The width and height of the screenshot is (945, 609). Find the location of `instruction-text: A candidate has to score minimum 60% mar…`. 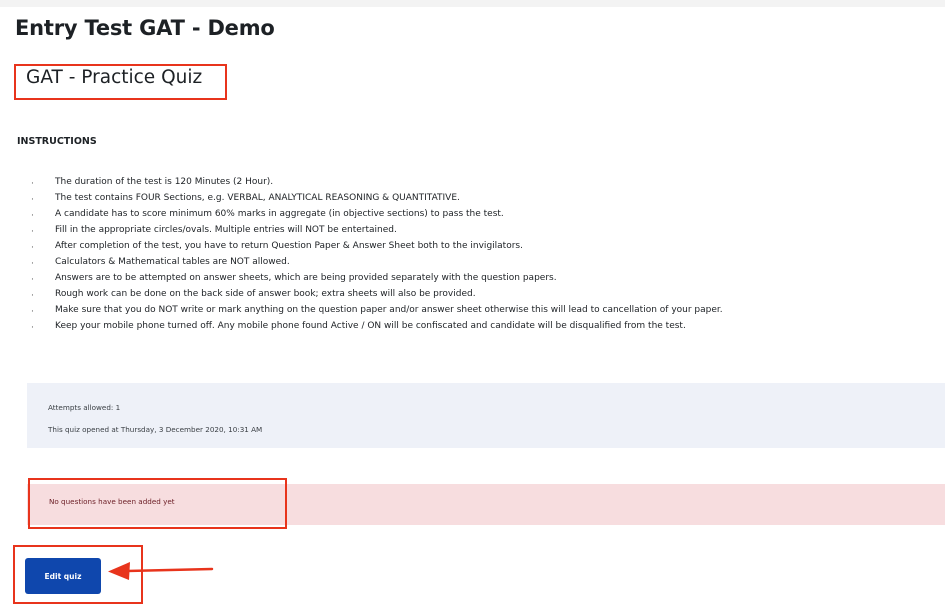

instruction-text: A candidate has to score minimum 60% mar… is located at coordinates (279, 214).